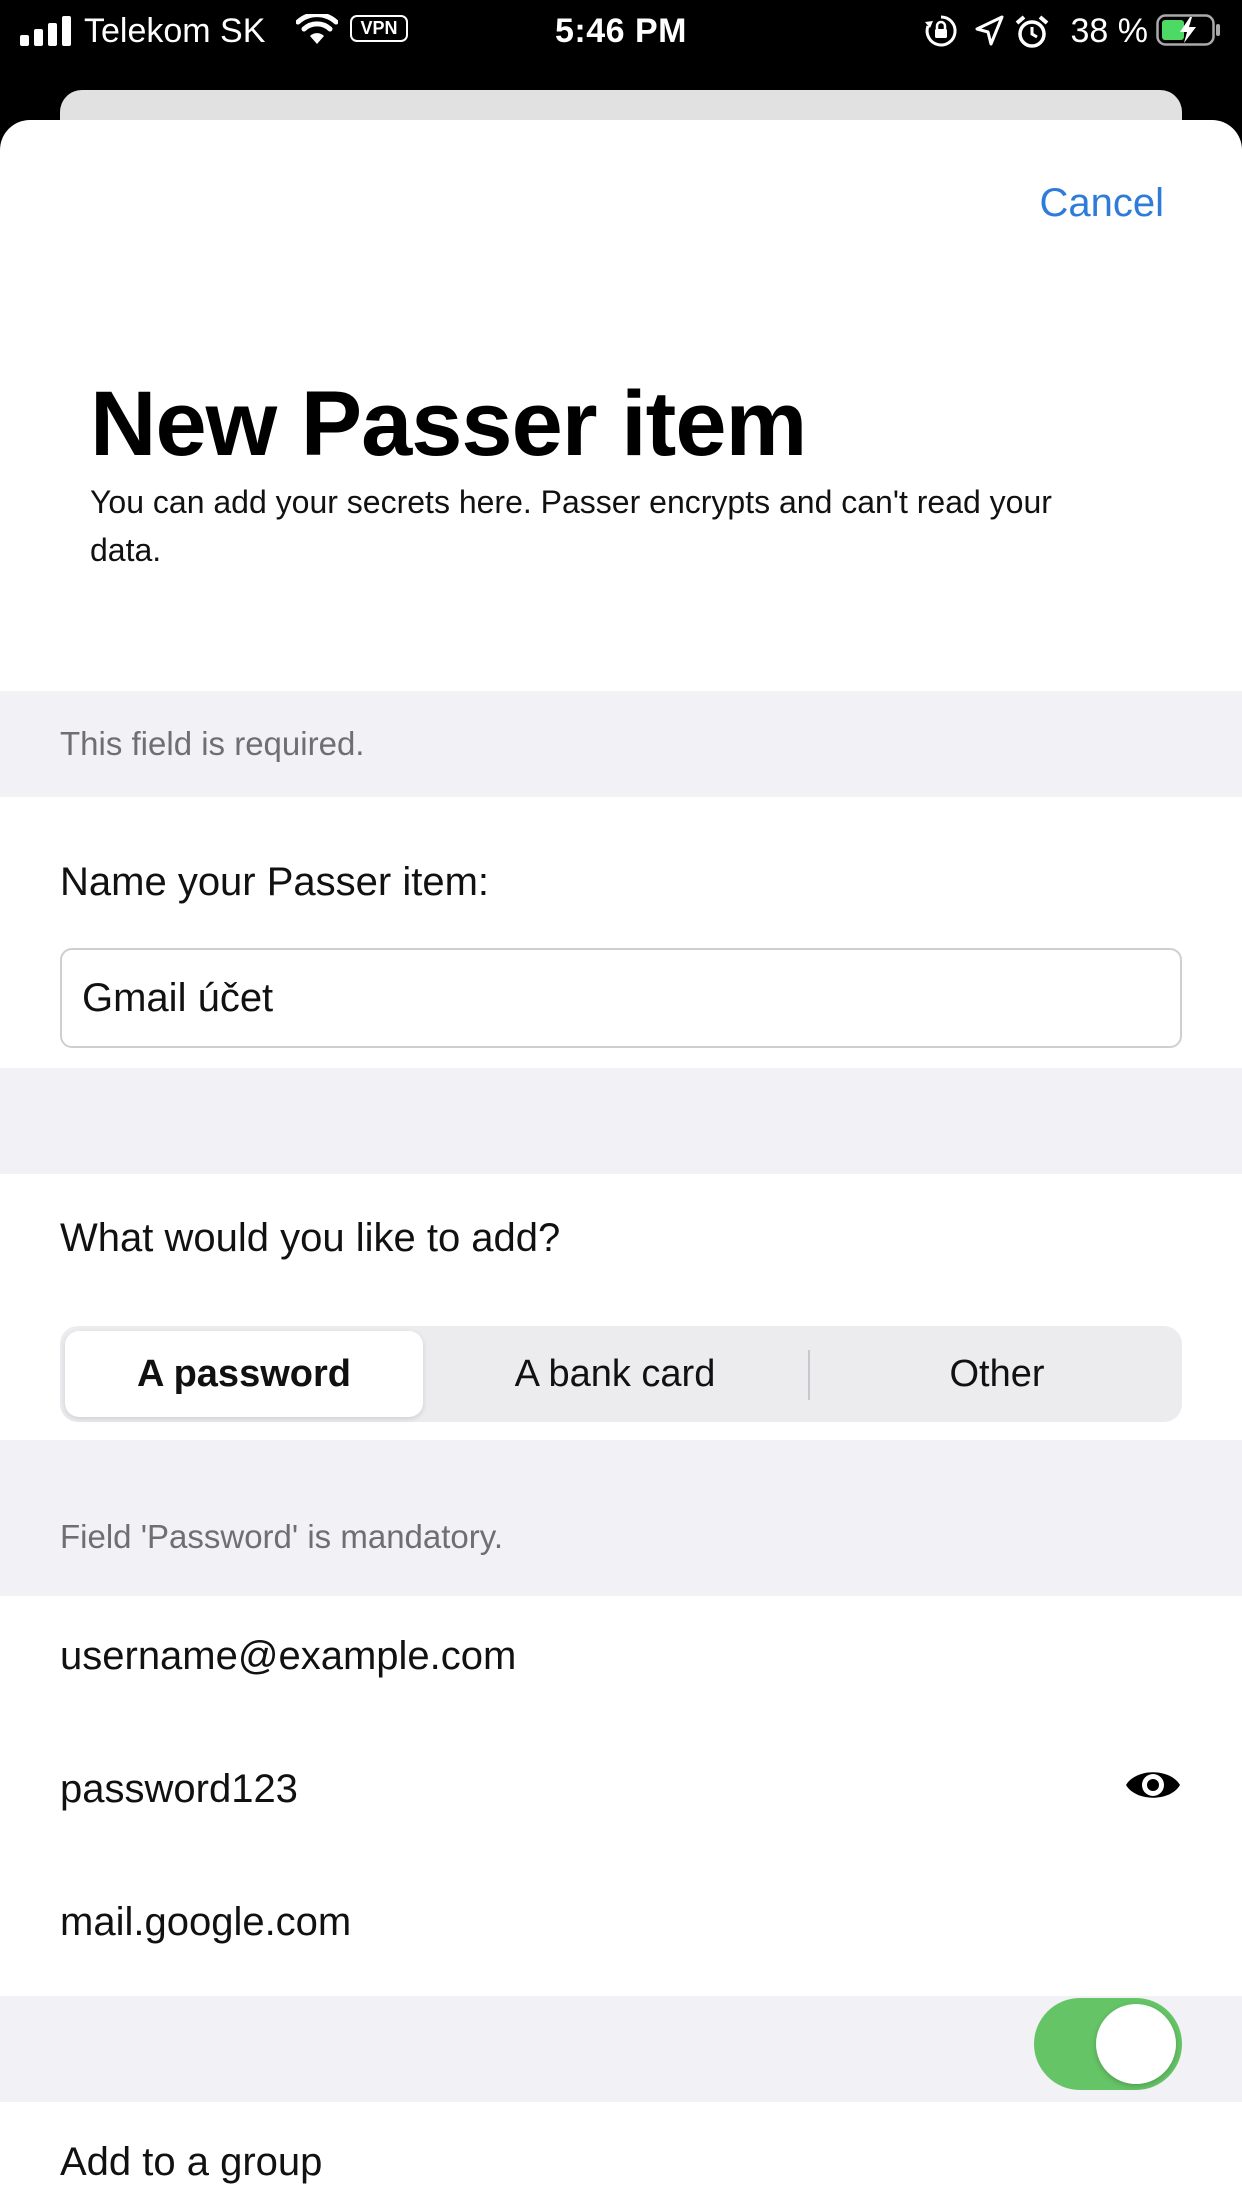  I want to click on item-type-segmented-control: A password A bank card Other, so click(621, 1374).